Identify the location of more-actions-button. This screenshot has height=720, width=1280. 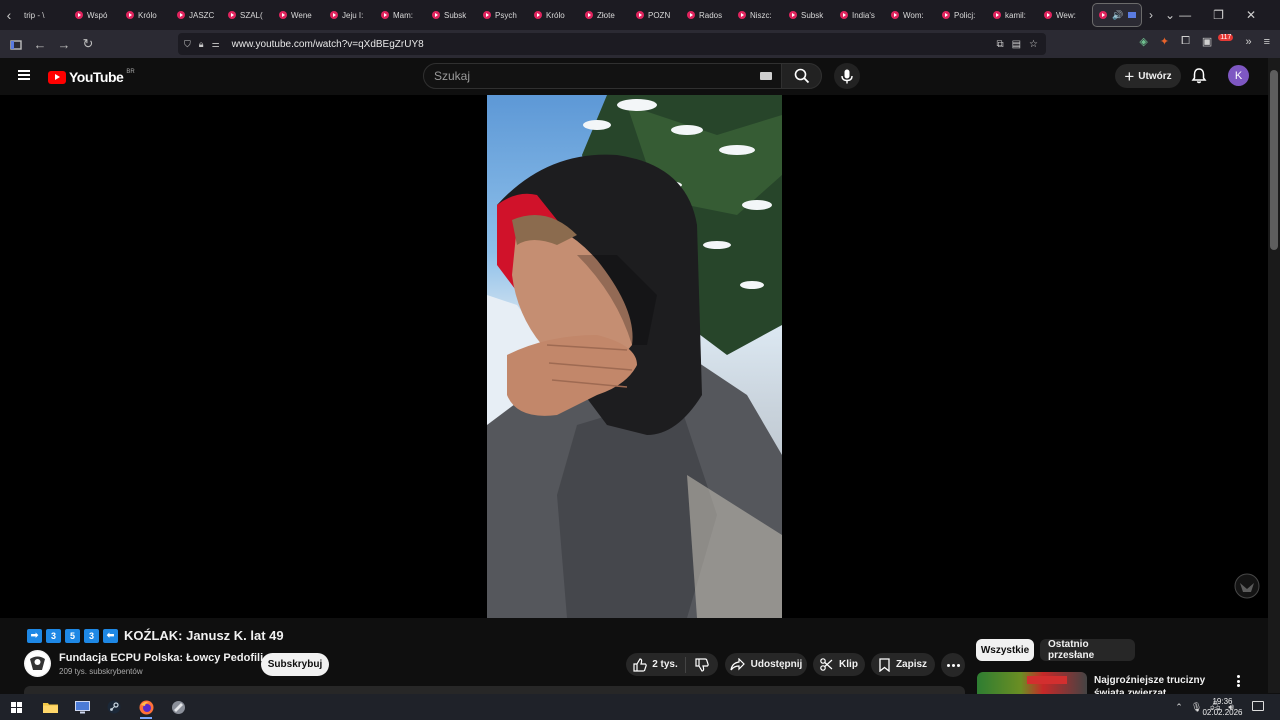
(953, 665).